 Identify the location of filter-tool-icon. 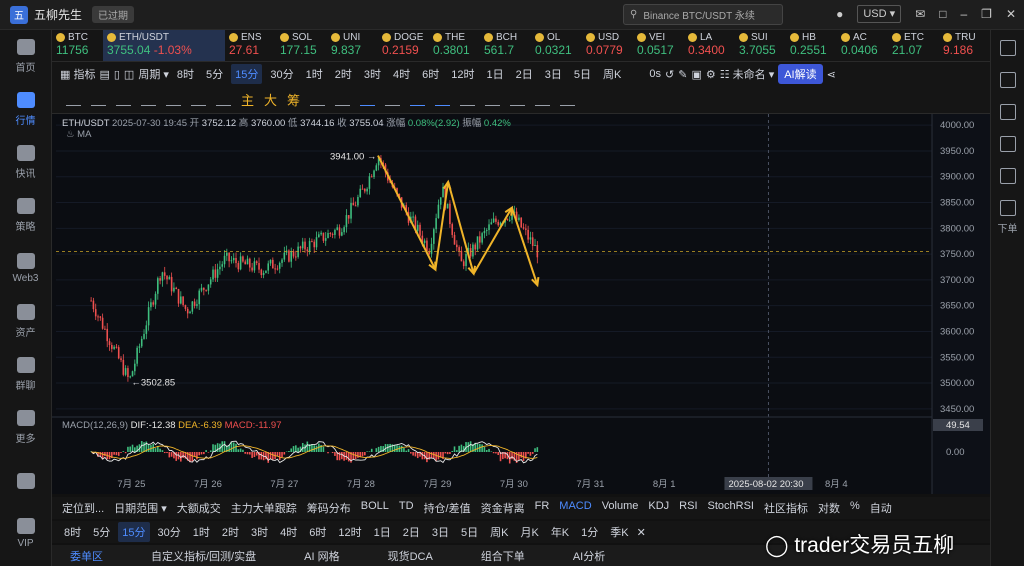
(543, 100).